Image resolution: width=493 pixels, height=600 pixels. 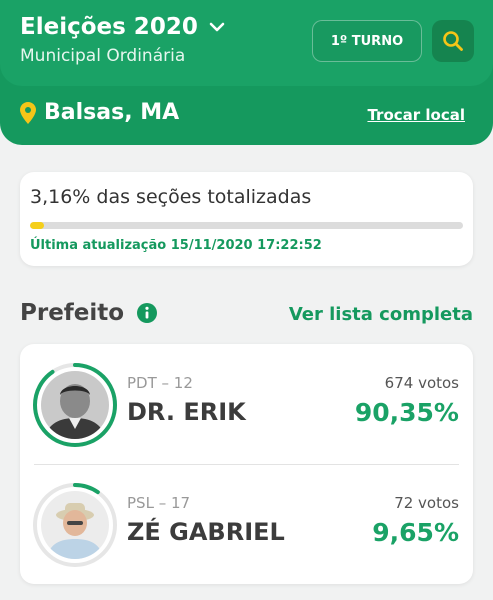 I want to click on candidate-name: DR. ERIK, so click(x=186, y=412).